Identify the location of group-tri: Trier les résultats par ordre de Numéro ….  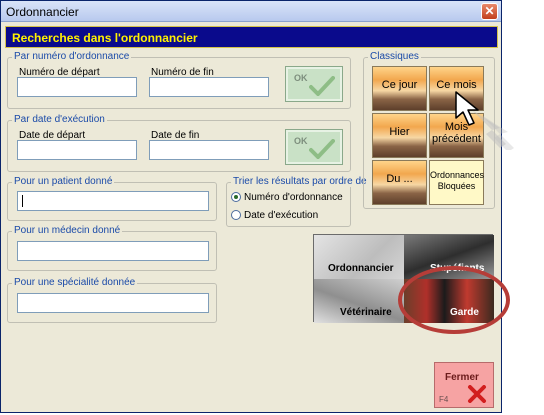
(297, 201).